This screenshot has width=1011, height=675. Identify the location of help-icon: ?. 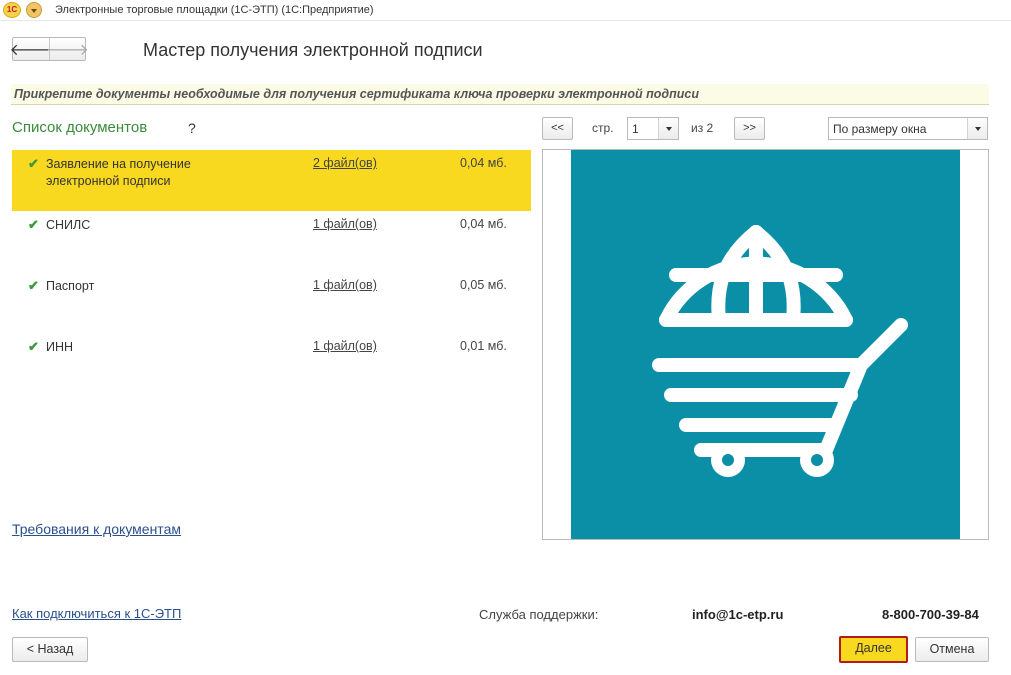
(192, 128).